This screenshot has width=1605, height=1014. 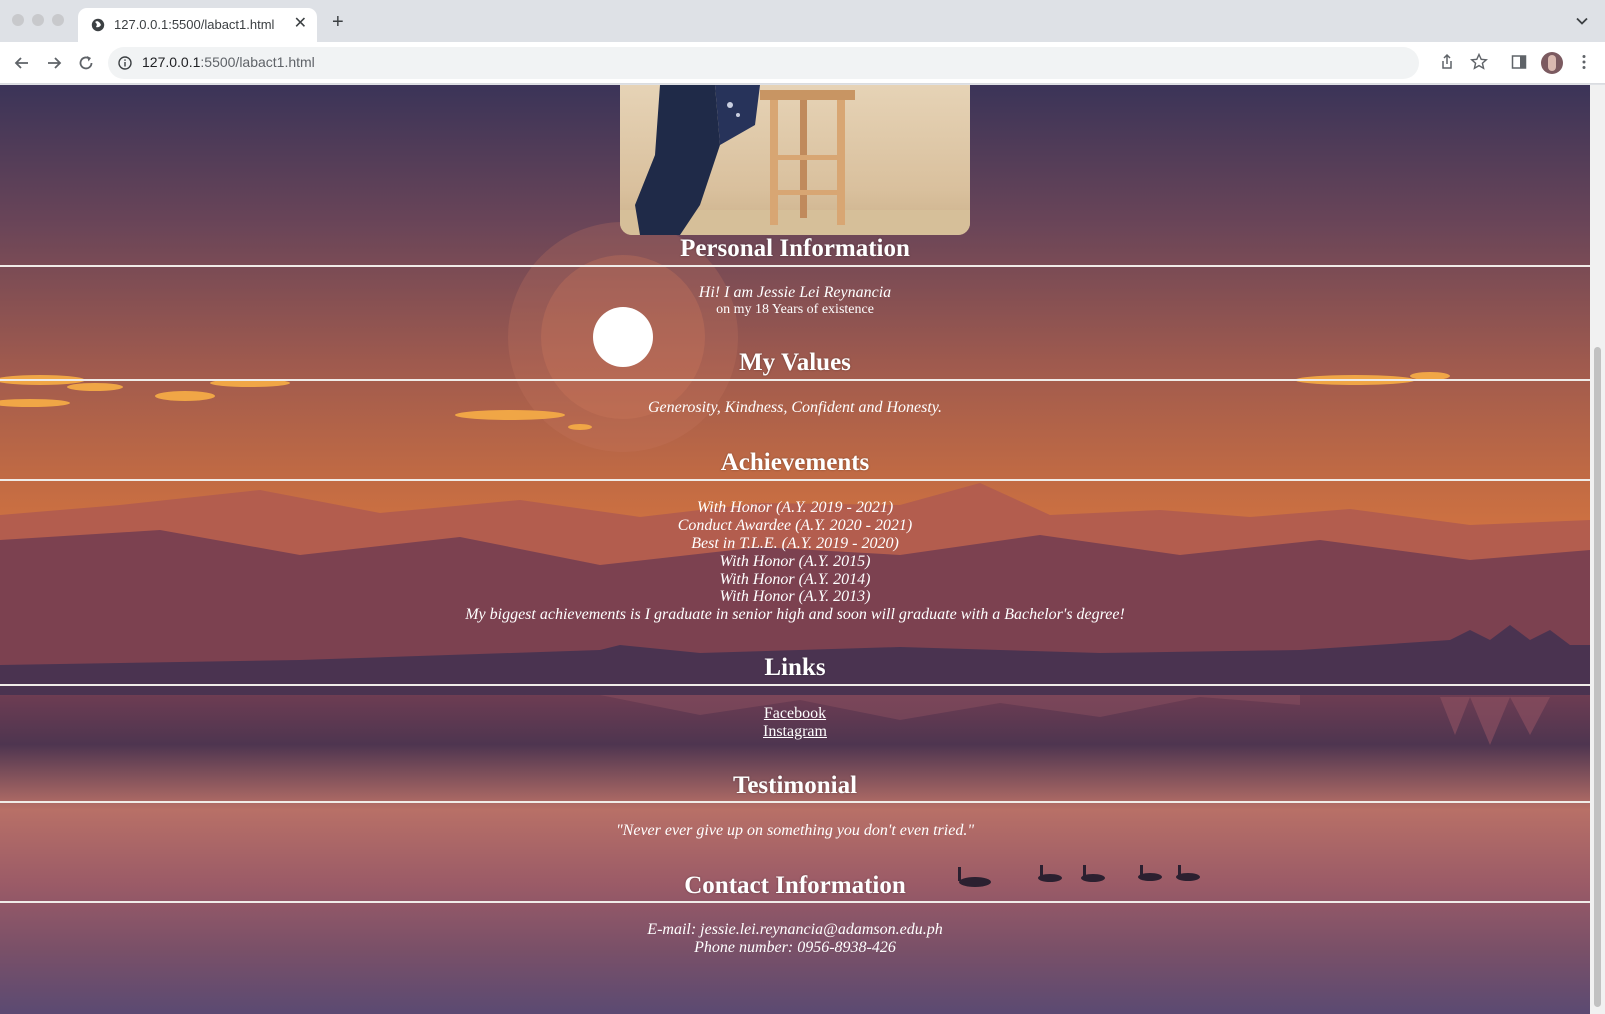 I want to click on window-controls, so click(x=38, y=20).